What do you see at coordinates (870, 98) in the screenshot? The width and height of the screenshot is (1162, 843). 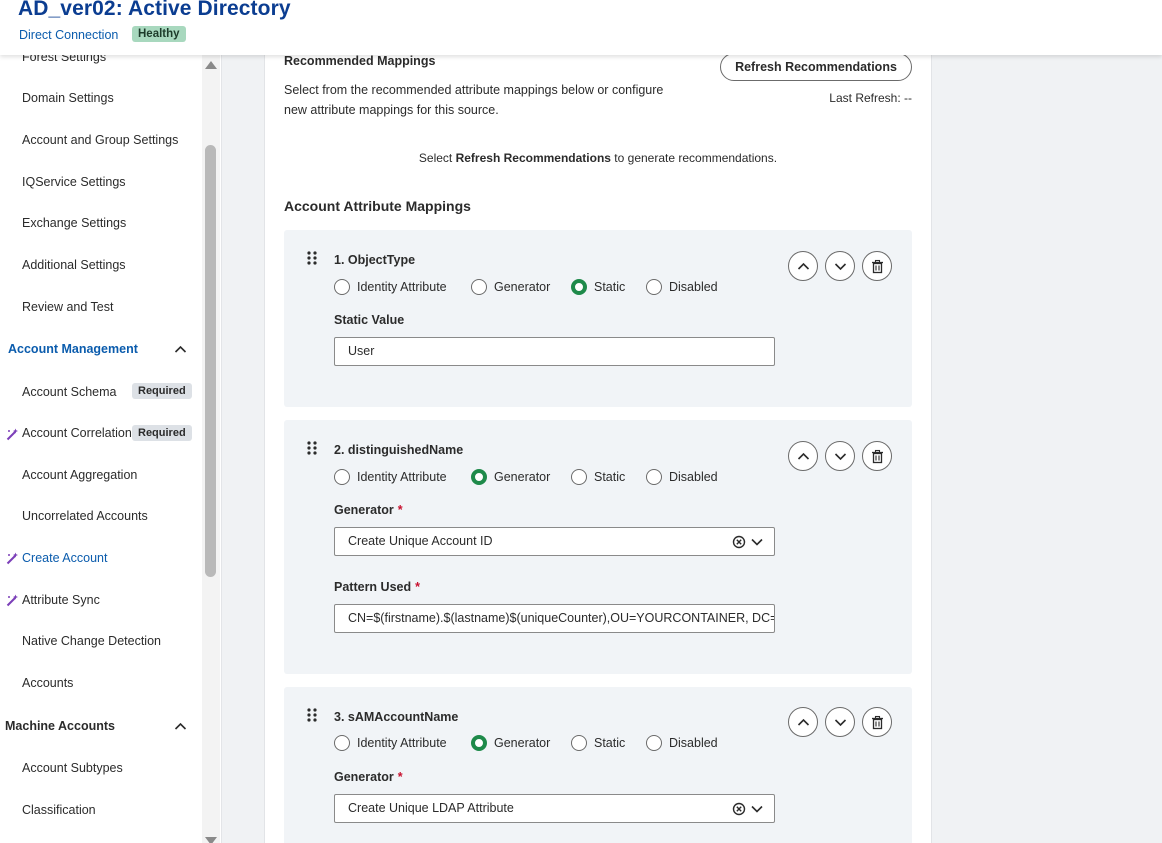 I see `last-refresh-text: Last Refresh: --` at bounding box center [870, 98].